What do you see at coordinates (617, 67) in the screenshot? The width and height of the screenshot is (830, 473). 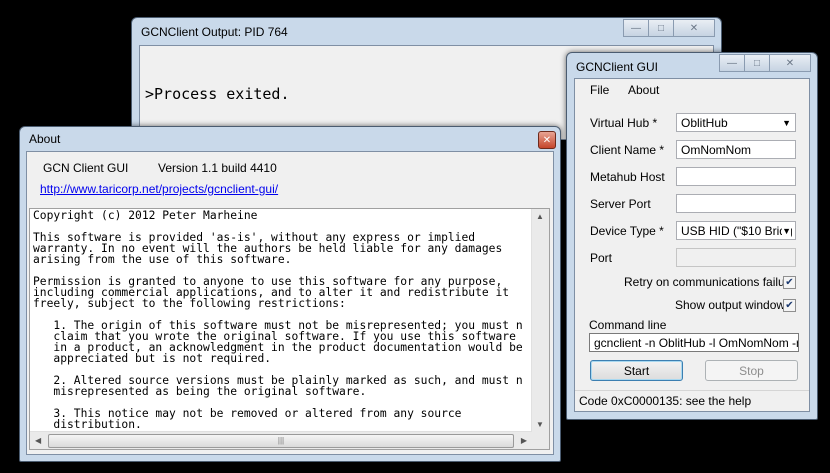 I see `gui-window-title: GCNClient GUI` at bounding box center [617, 67].